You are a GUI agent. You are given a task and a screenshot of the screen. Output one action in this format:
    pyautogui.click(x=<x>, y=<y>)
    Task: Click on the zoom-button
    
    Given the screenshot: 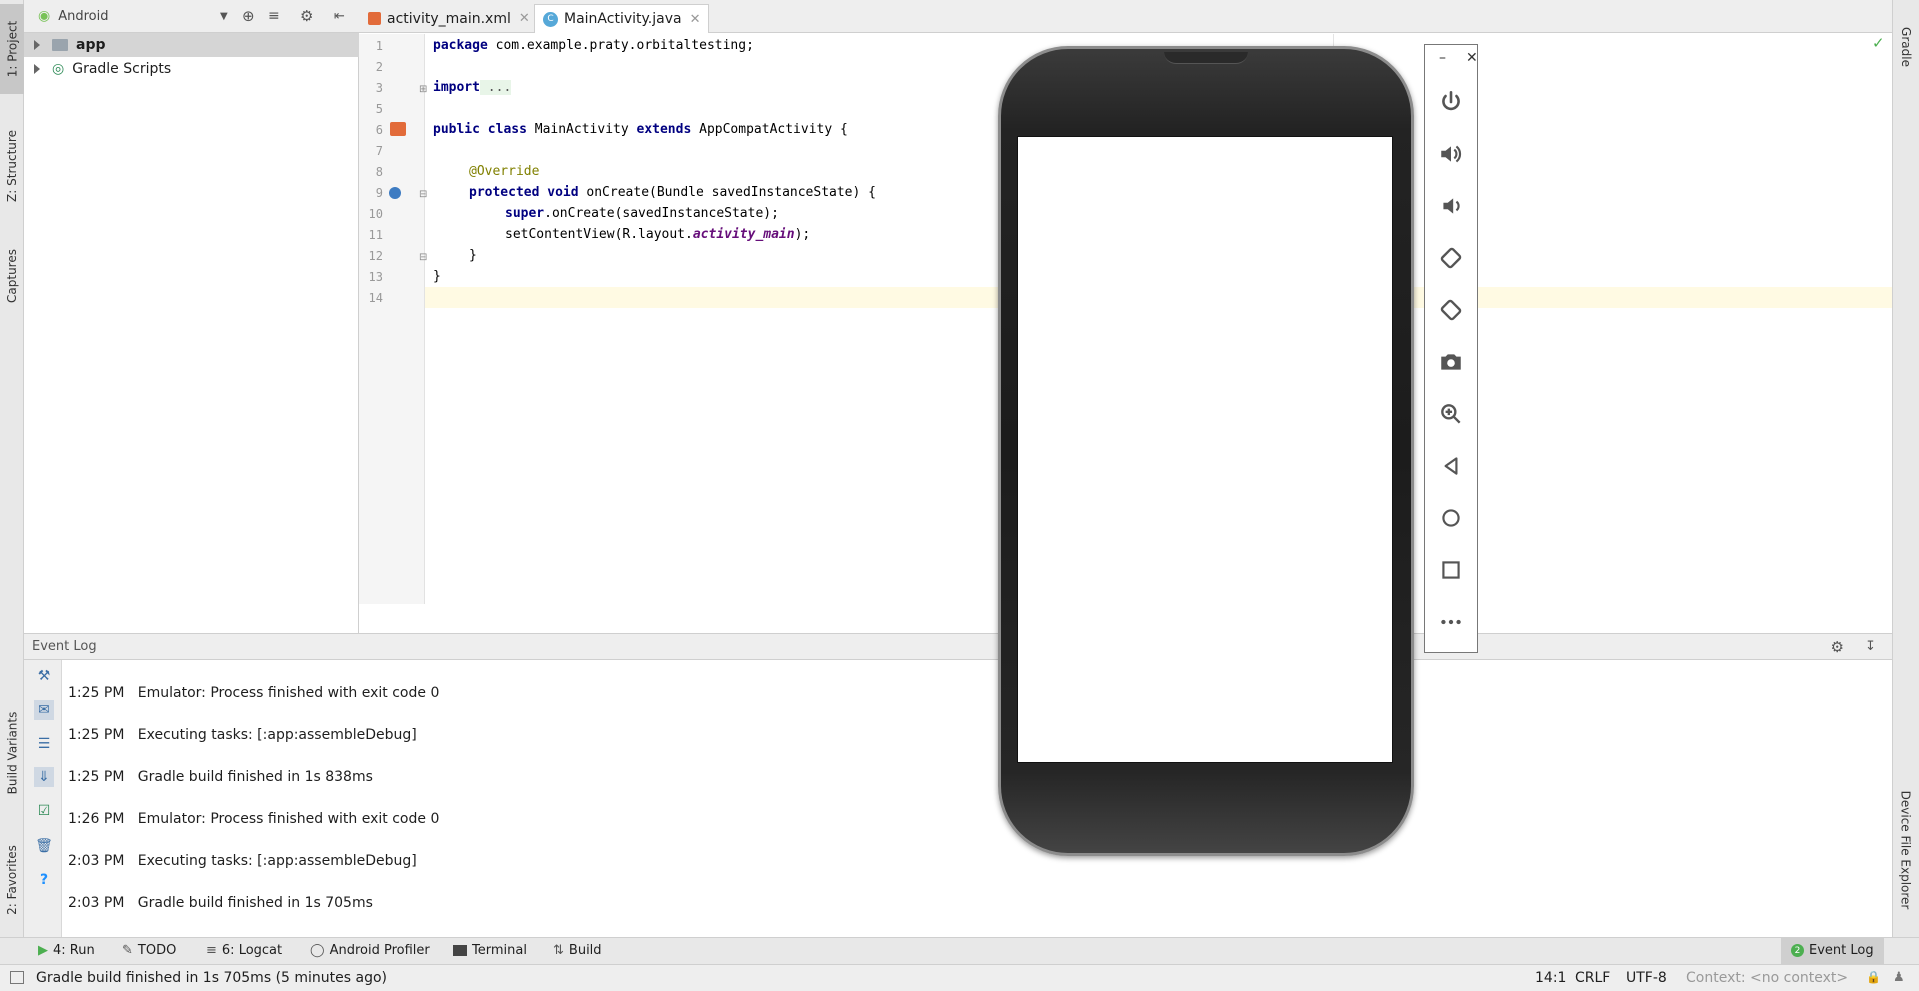 What is the action you would take?
    pyautogui.click(x=1451, y=414)
    